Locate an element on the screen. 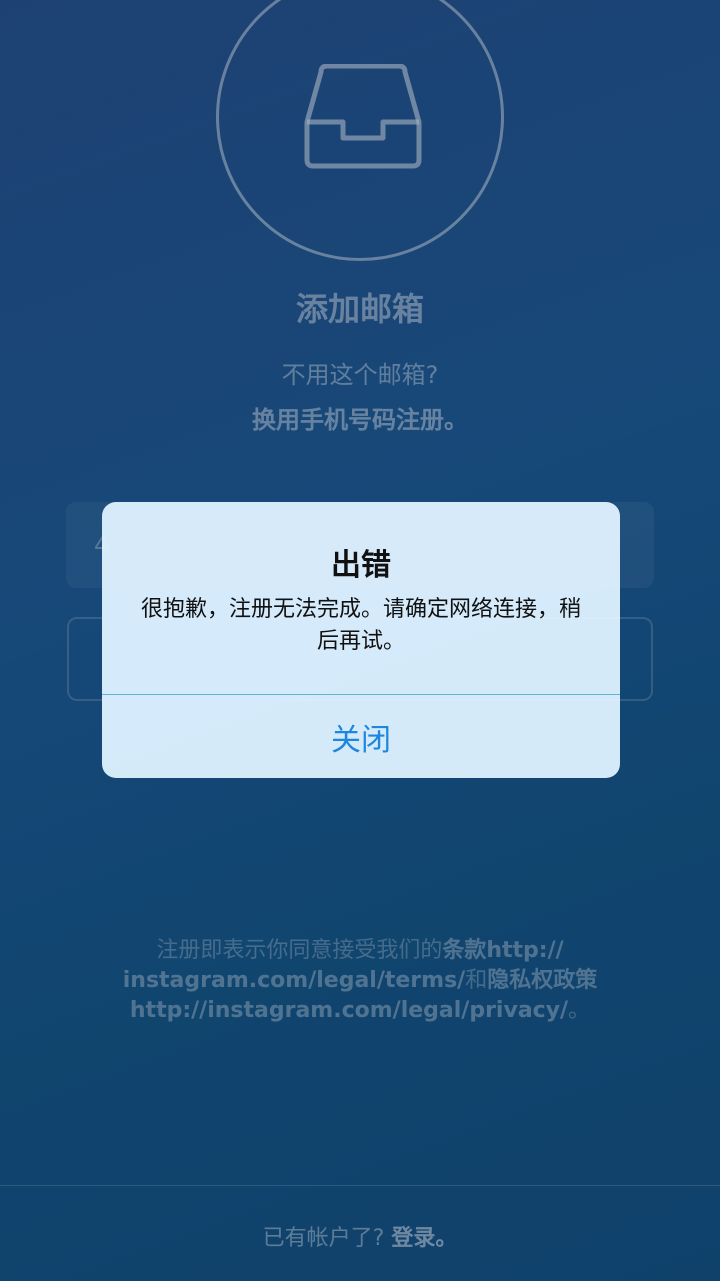 The width and height of the screenshot is (720, 1281). alert-title: 出错 is located at coordinates (361, 565).